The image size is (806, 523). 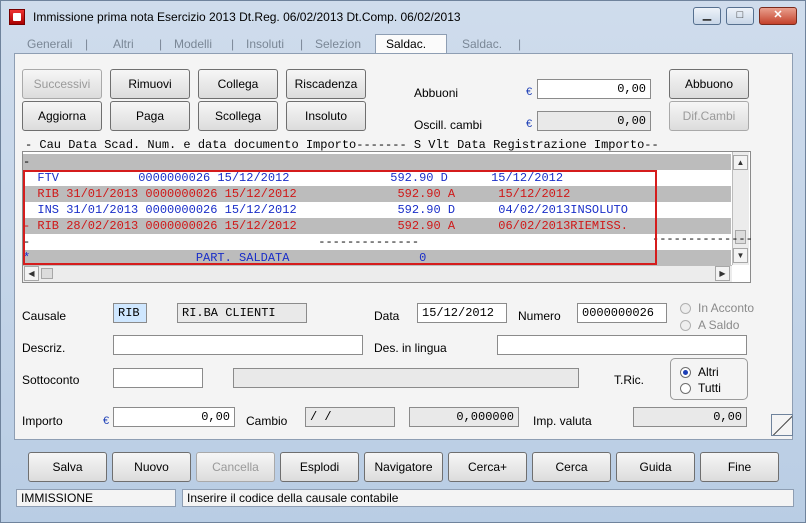 I want to click on cerca-button: Cerca, so click(x=571, y=467).